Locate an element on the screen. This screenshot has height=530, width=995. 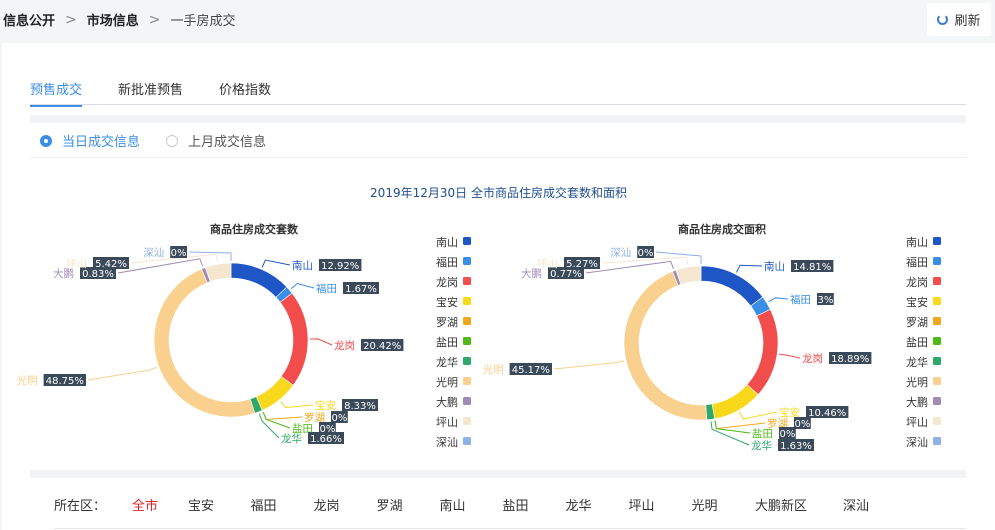
refresh-icon is located at coordinates (943, 19).